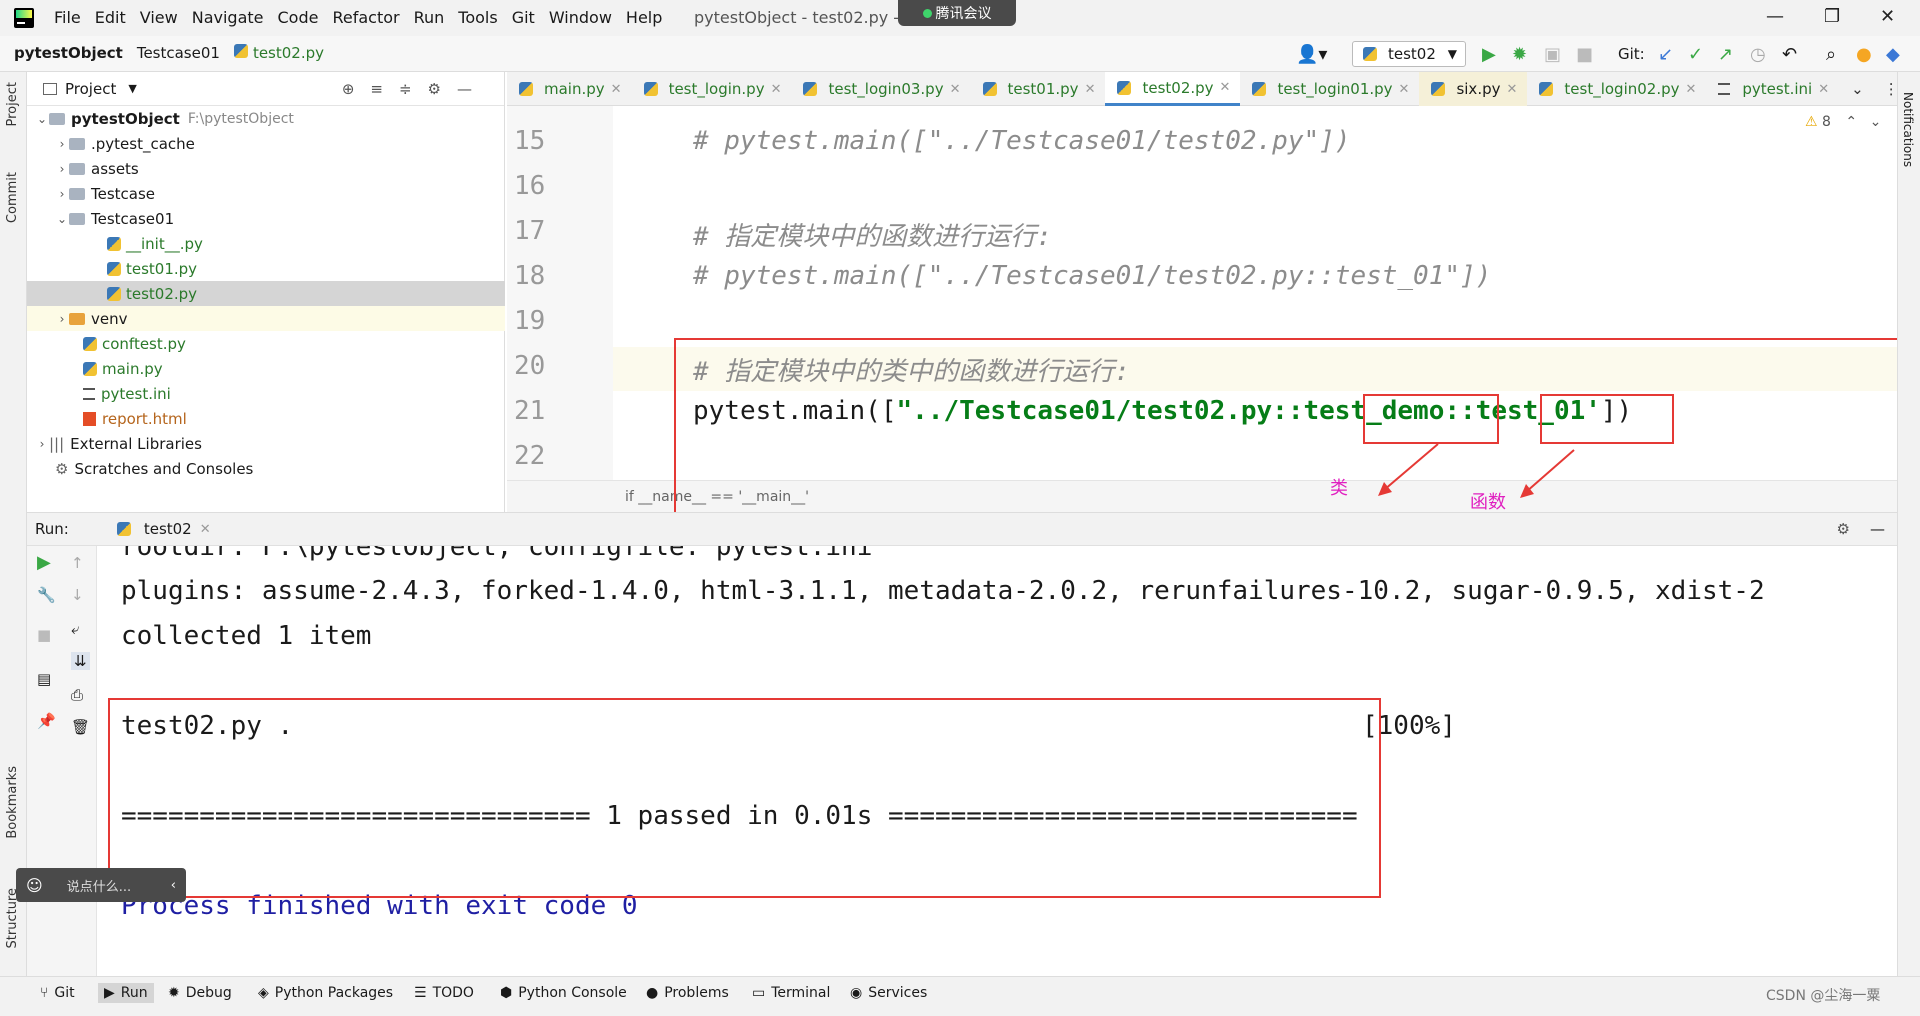  What do you see at coordinates (266, 218) in the screenshot?
I see `tree-row: ⌄ Testcase01` at bounding box center [266, 218].